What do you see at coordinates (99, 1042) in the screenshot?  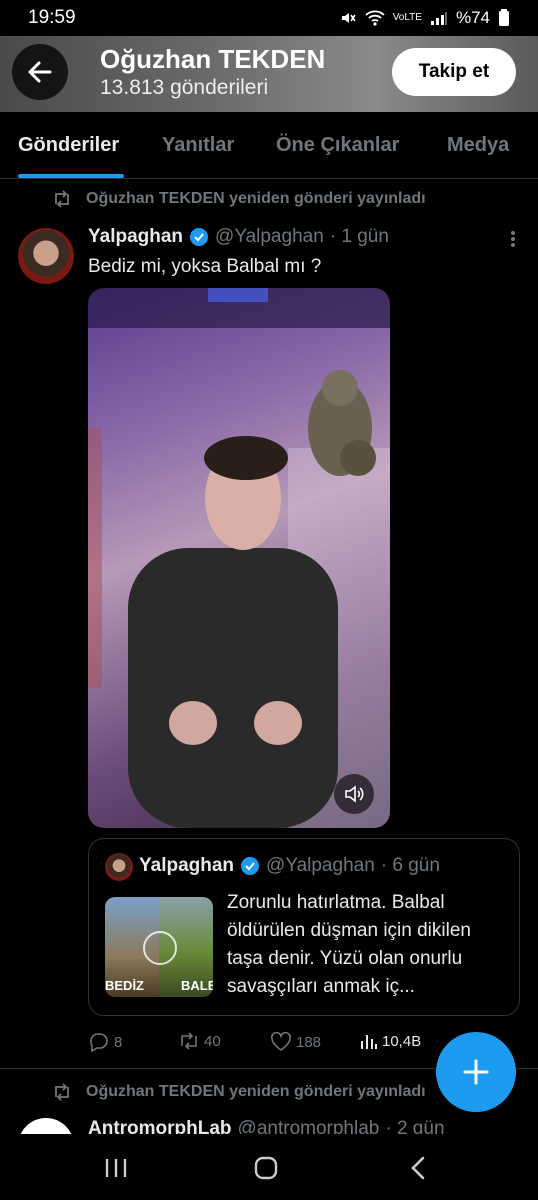 I see `reply-icon` at bounding box center [99, 1042].